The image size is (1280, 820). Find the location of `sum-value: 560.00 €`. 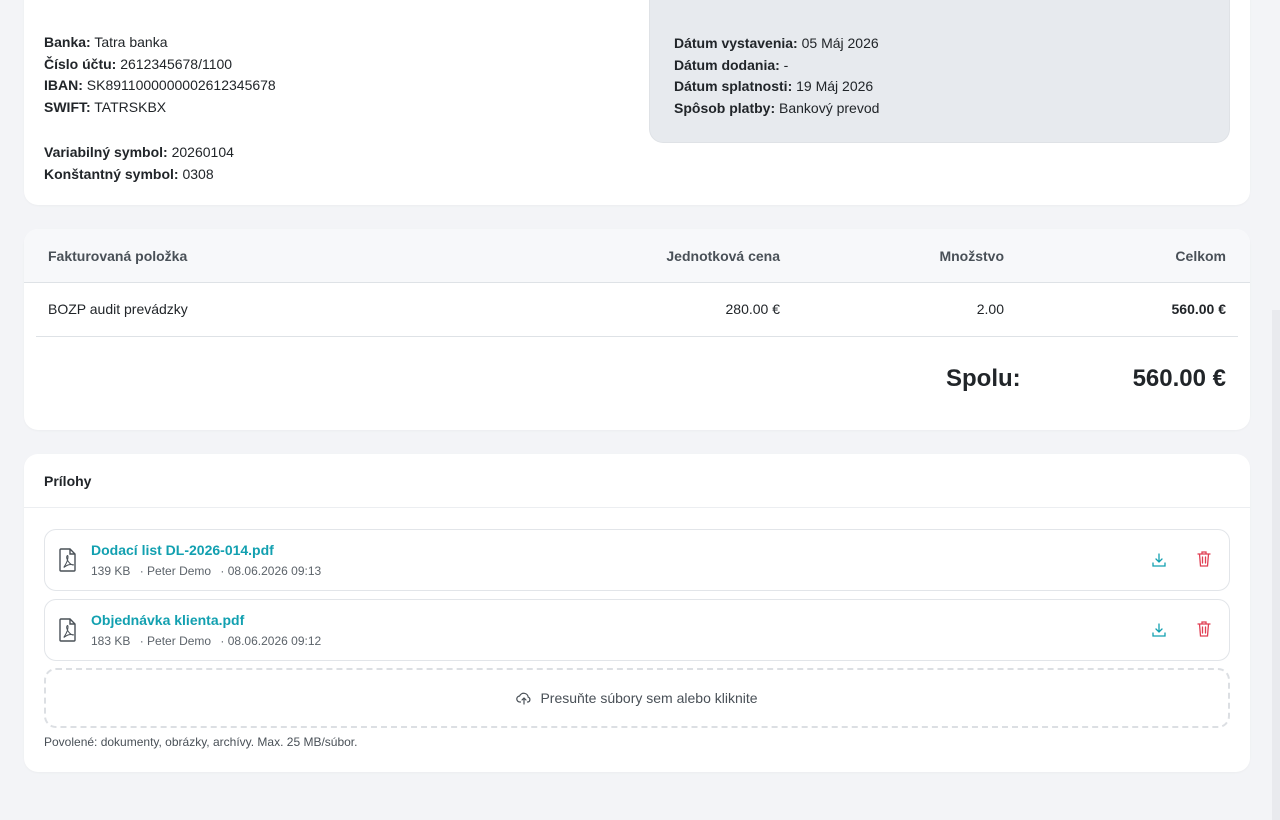

sum-value: 560.00 € is located at coordinates (1179, 378).